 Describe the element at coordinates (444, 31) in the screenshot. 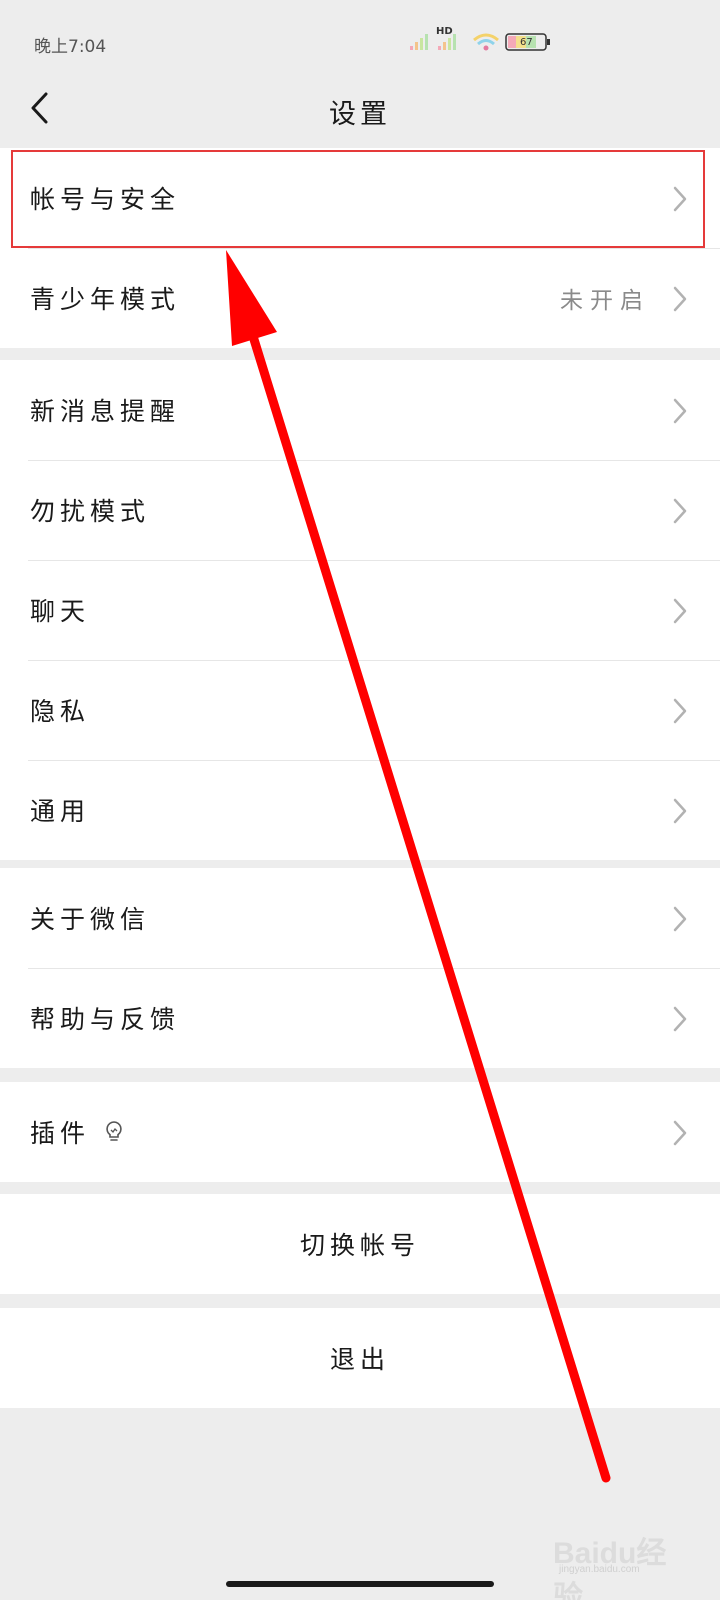

I see `network-type: HD` at that location.